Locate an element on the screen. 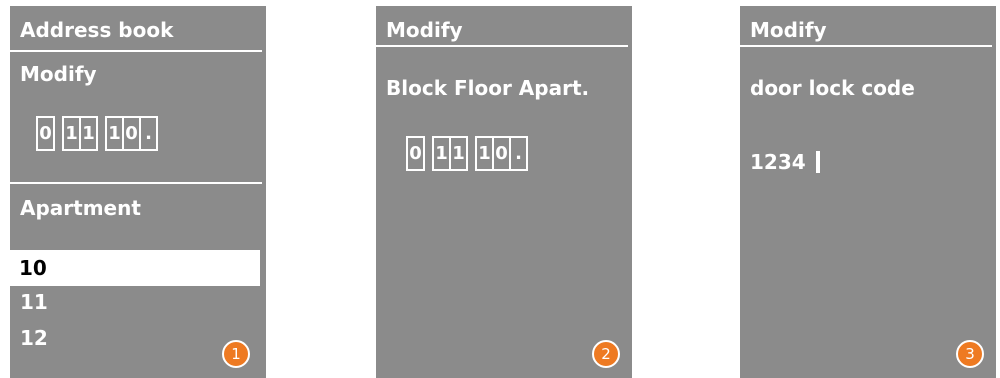 The height and width of the screenshot is (378, 1000). text-cursor-icon is located at coordinates (818, 162).